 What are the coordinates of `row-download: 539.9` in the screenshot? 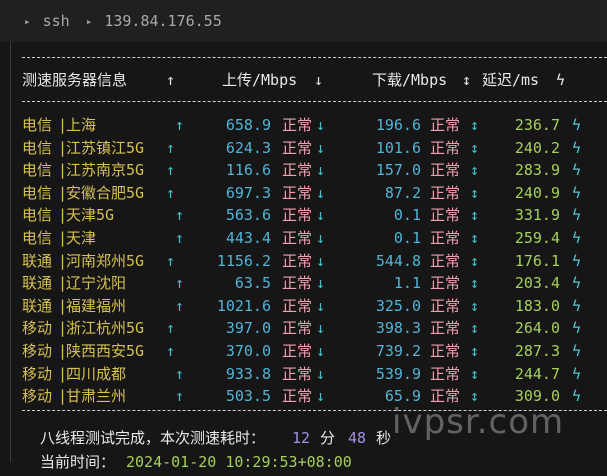 It's located at (398, 374).